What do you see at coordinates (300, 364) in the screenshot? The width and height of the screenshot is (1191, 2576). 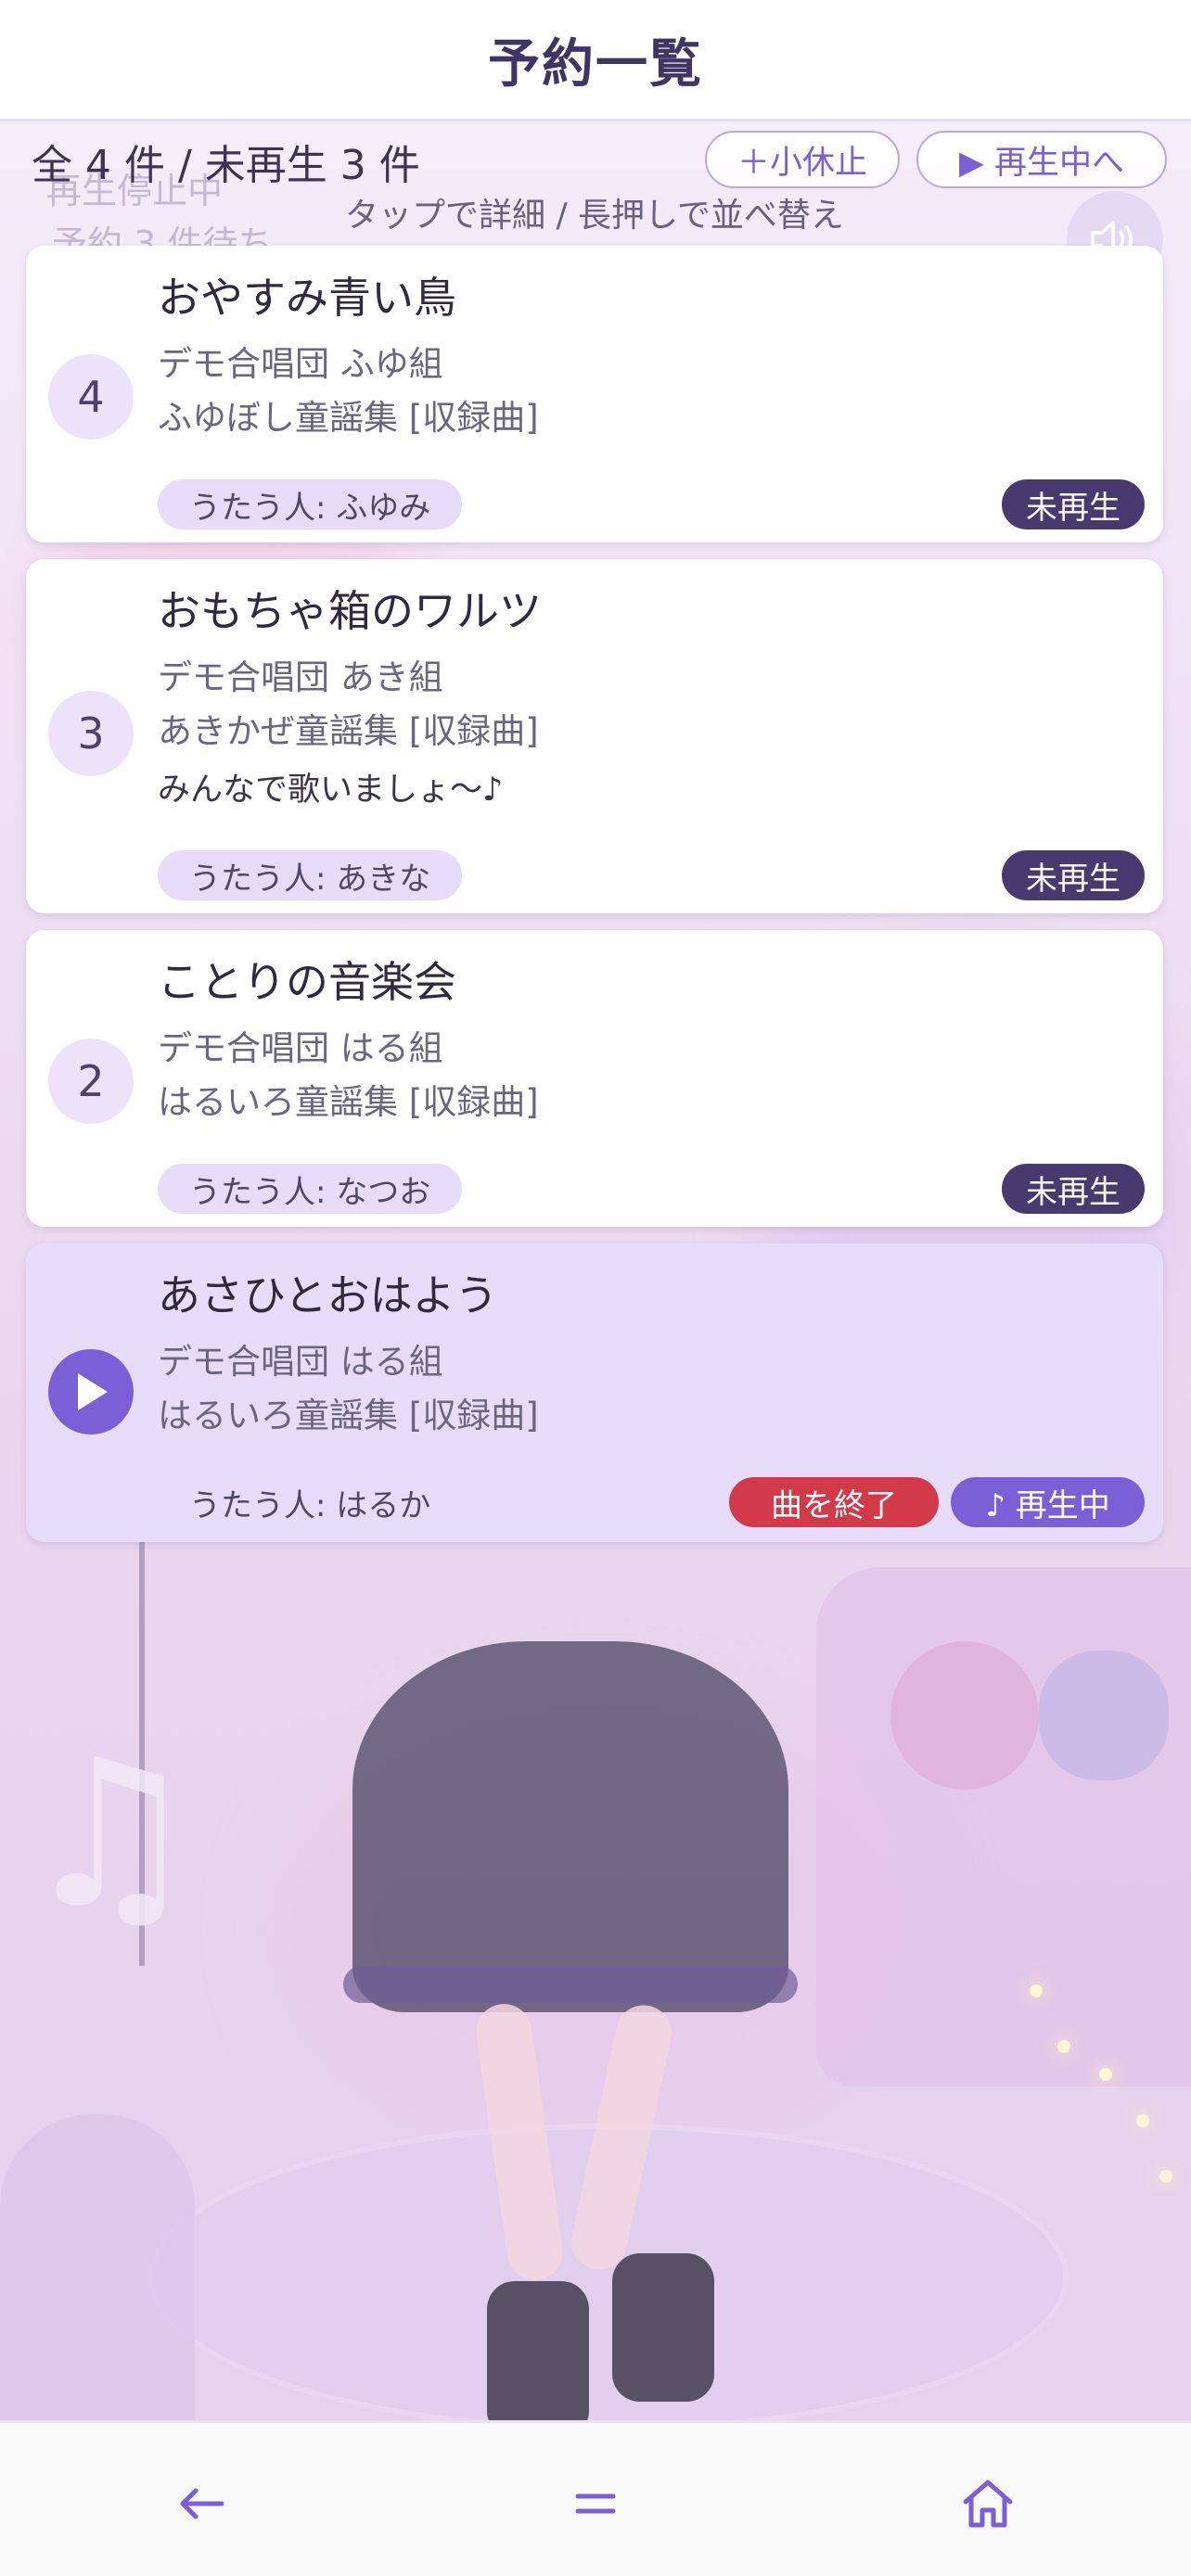 I see `song-group: デモ合唱団 ふゆ組` at bounding box center [300, 364].